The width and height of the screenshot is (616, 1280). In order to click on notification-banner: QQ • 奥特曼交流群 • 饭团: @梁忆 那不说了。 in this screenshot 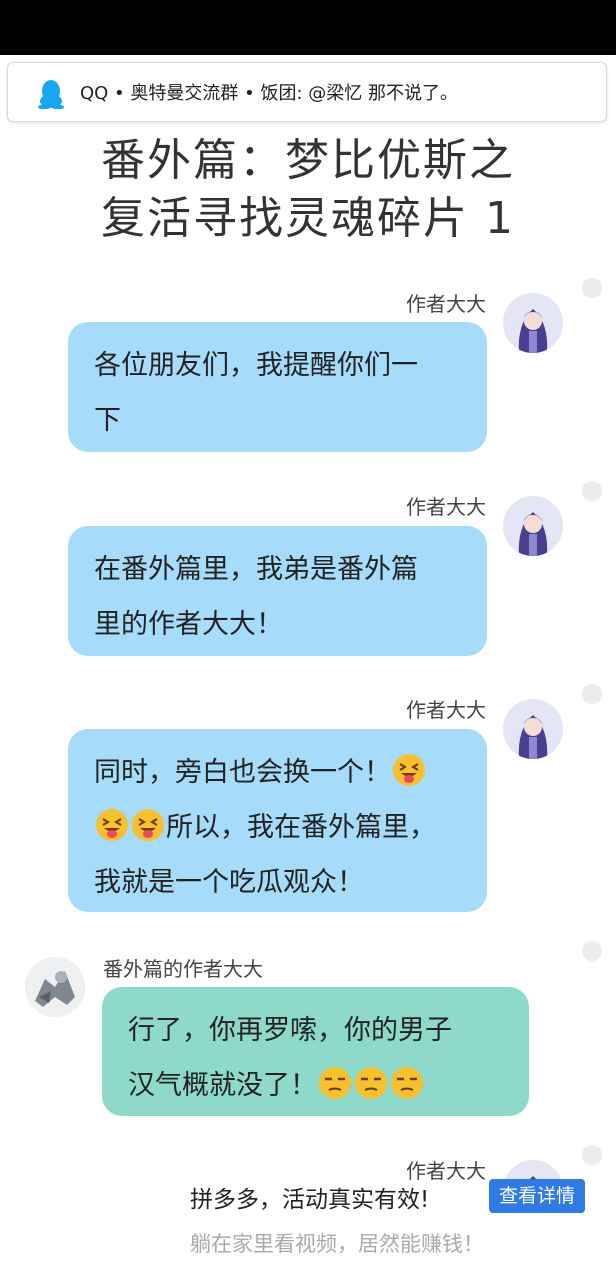, I will do `click(307, 92)`.